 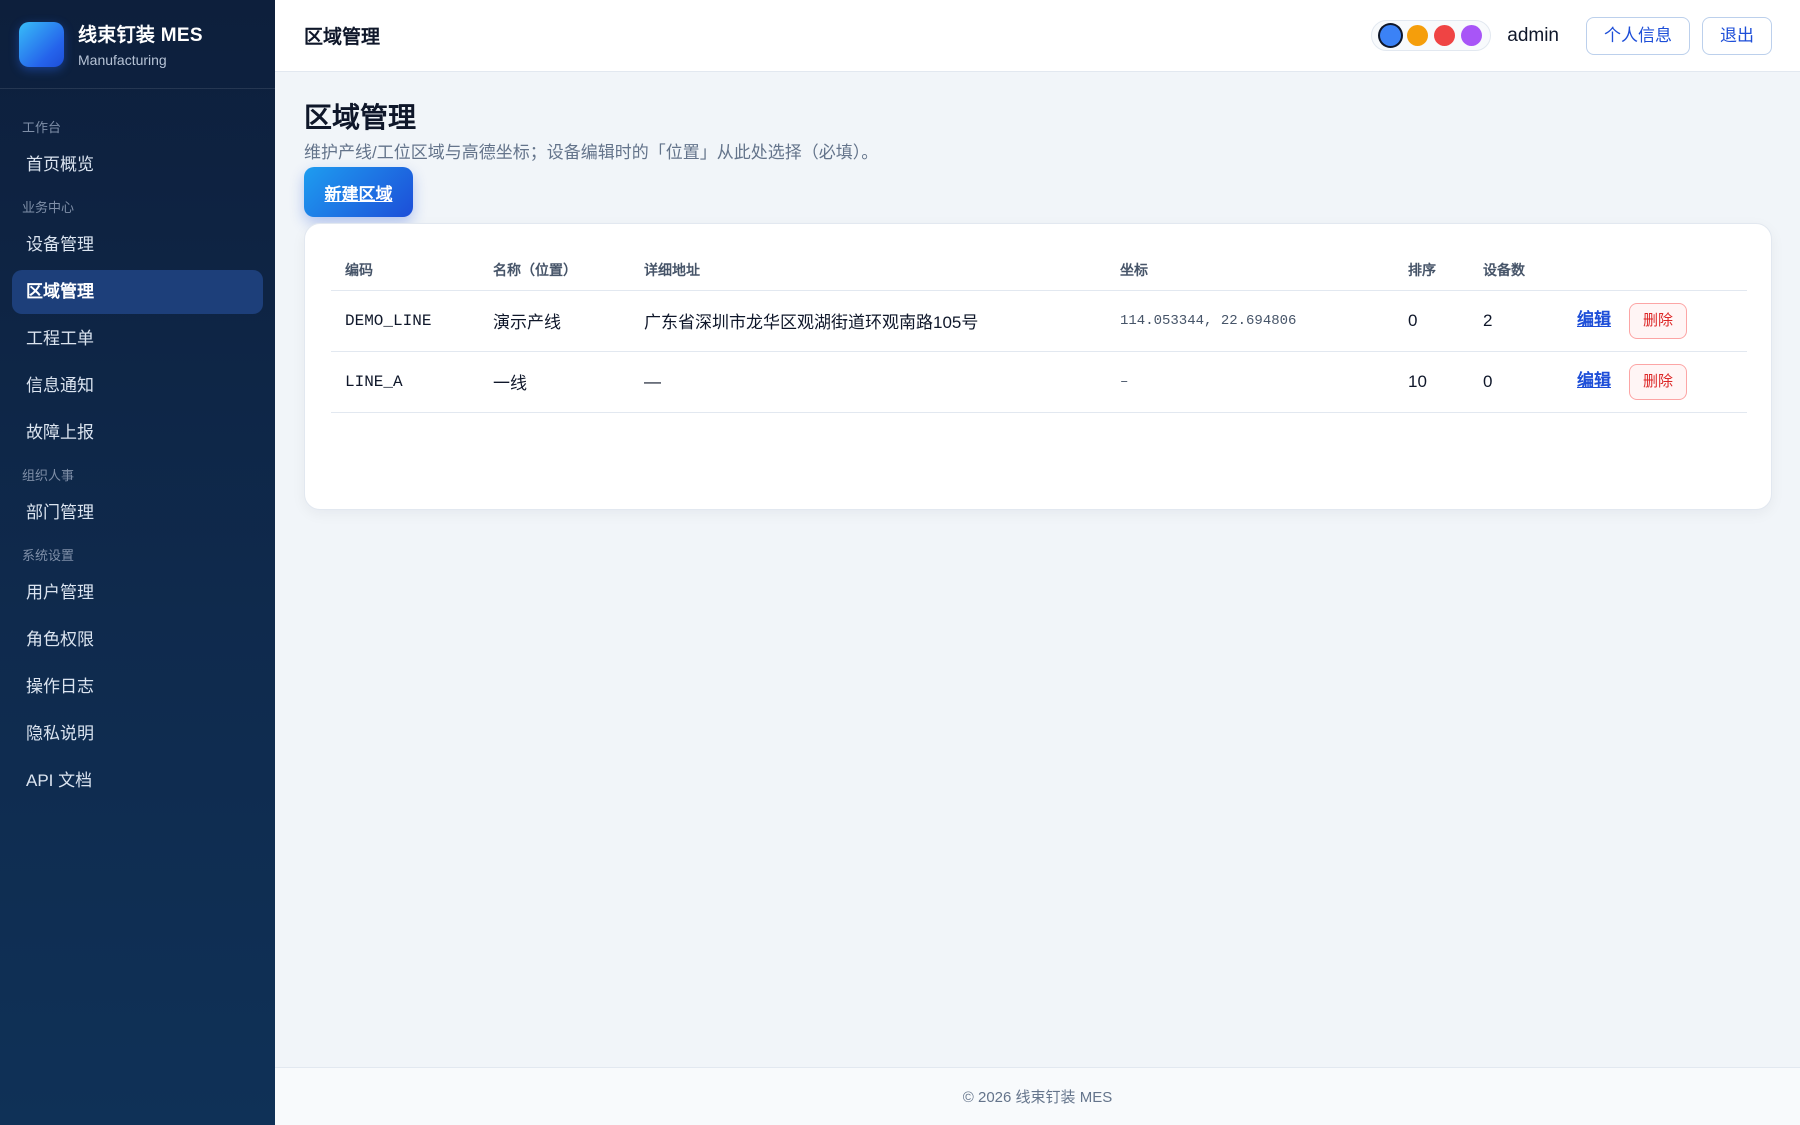 I want to click on sidebar-item-users: 用户管理, so click(x=137, y=593).